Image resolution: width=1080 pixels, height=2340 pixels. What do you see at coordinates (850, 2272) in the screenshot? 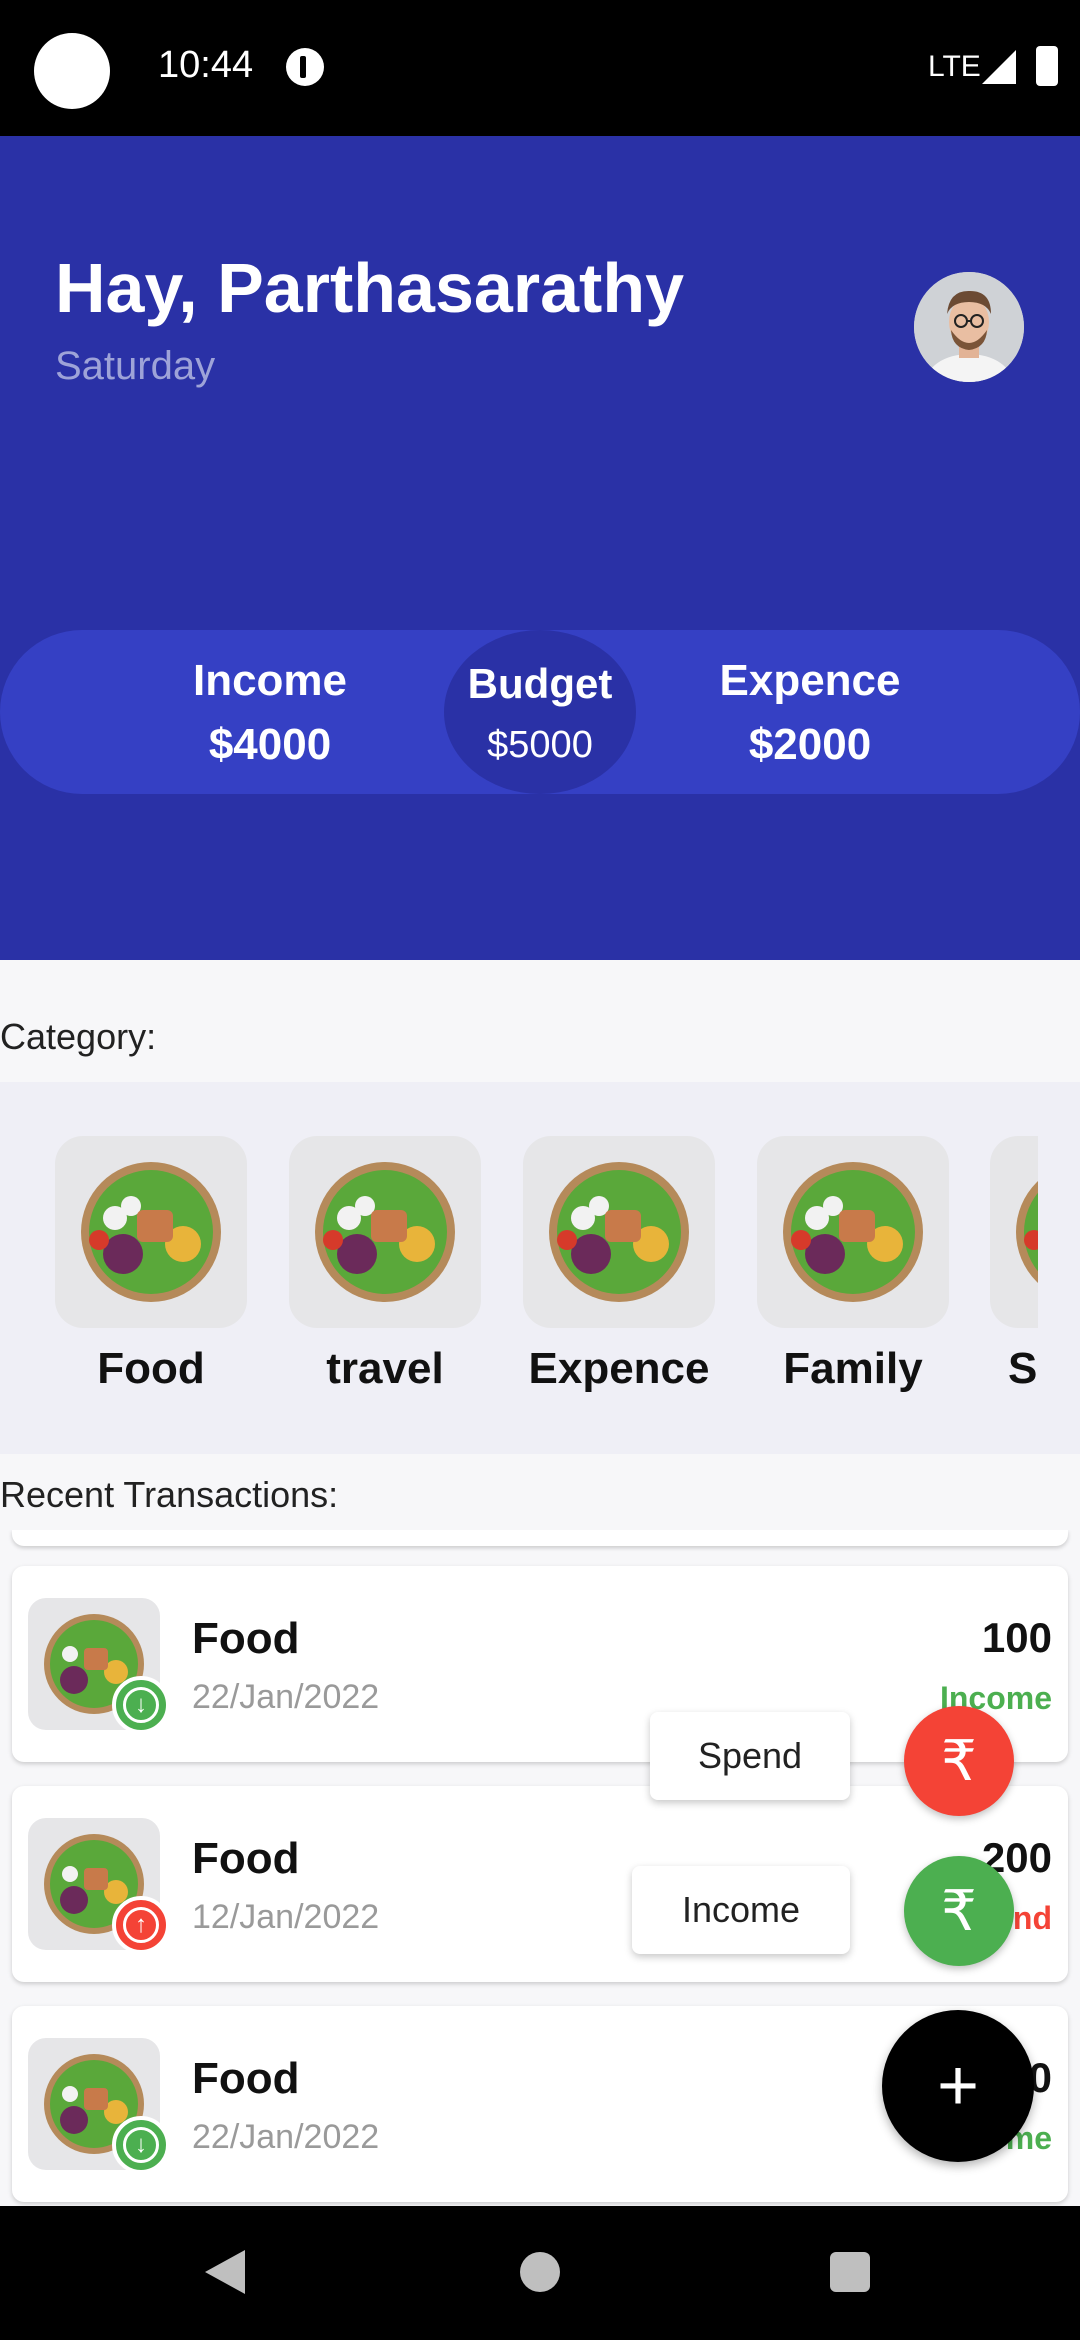
I see `recents-icon` at bounding box center [850, 2272].